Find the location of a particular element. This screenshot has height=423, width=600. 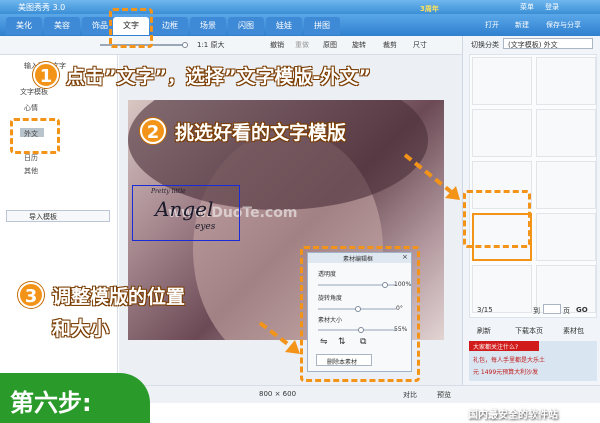

page-input is located at coordinates (552, 309).